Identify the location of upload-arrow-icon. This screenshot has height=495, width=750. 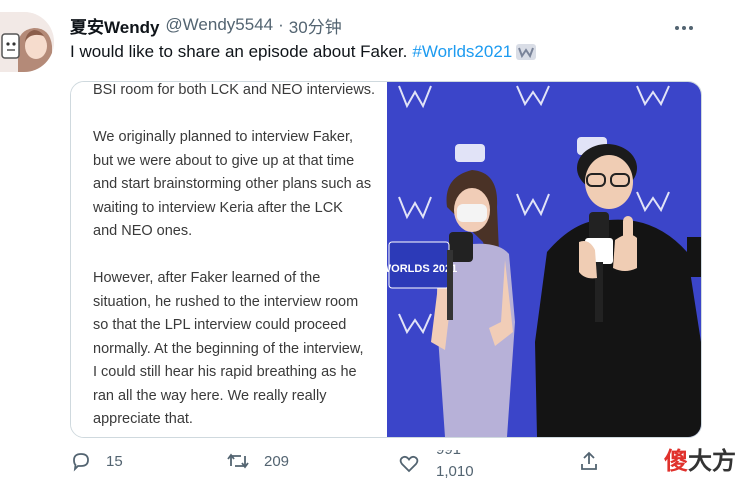
(589, 460).